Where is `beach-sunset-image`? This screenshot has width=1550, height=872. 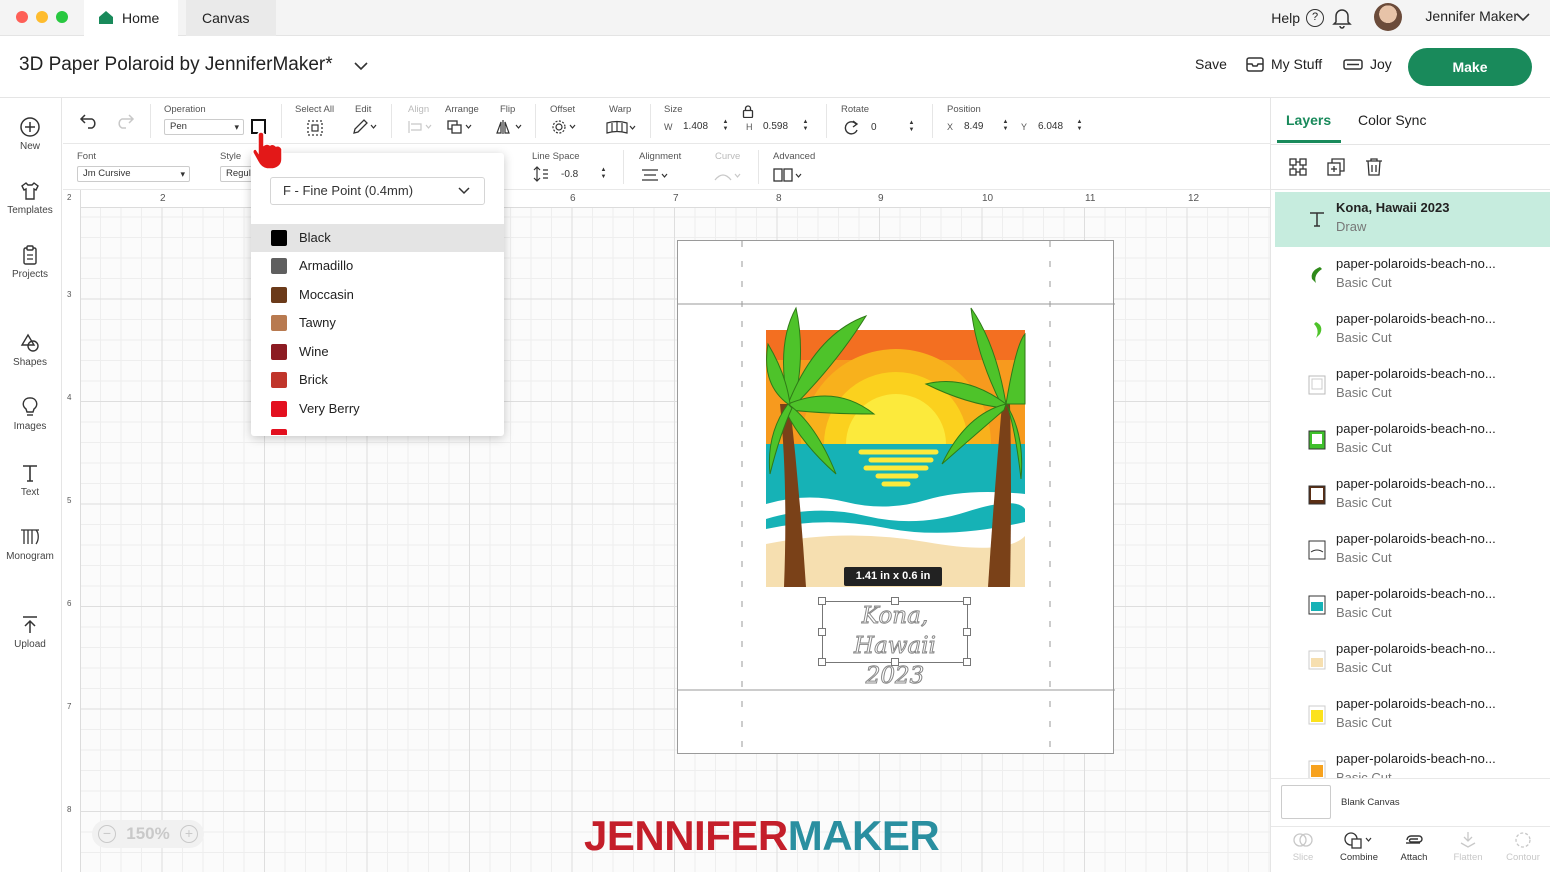
beach-sunset-image is located at coordinates (896, 446).